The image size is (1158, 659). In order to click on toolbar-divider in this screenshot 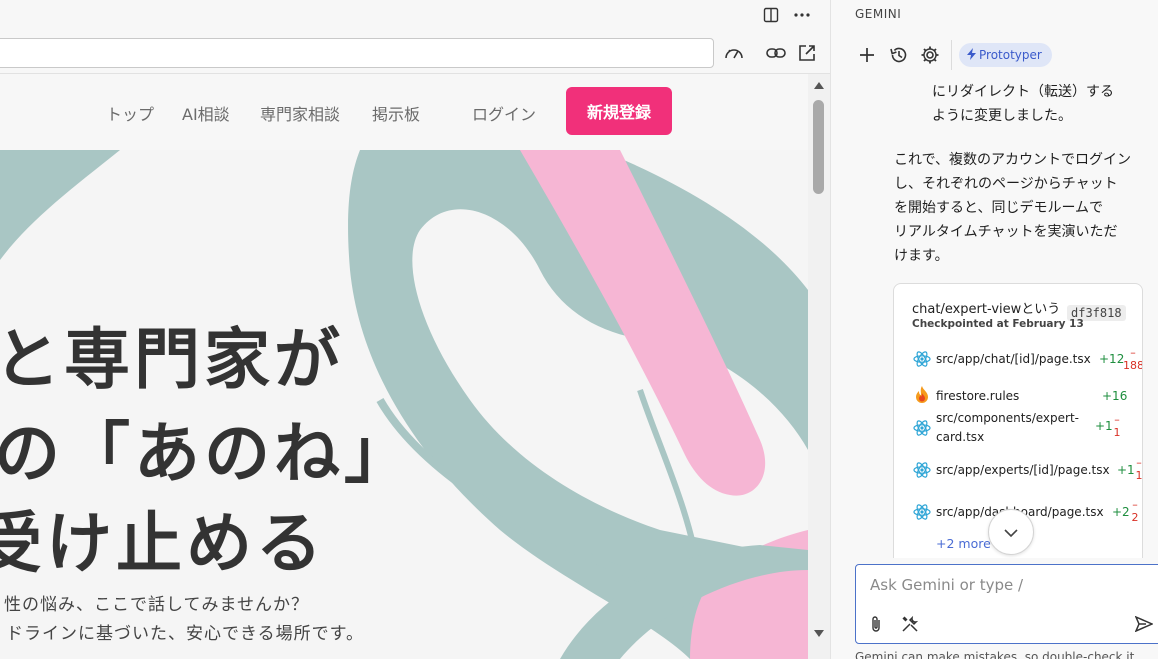, I will do `click(951, 55)`.